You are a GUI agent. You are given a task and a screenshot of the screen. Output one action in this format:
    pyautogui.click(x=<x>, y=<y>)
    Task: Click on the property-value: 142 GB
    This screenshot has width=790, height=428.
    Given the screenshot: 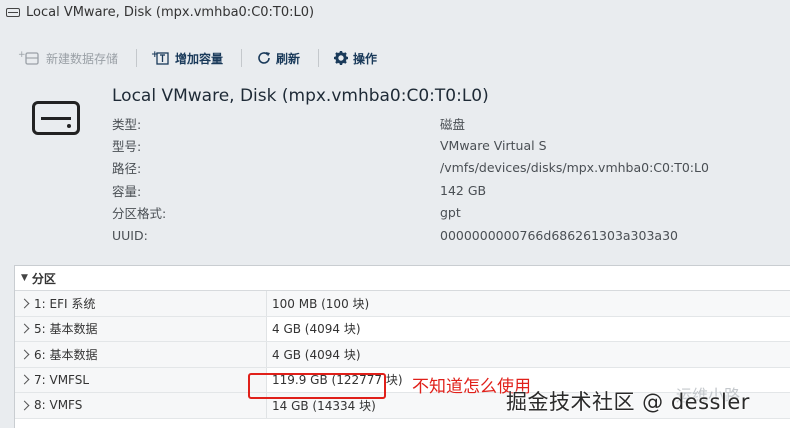 What is the action you would take?
    pyautogui.click(x=463, y=190)
    